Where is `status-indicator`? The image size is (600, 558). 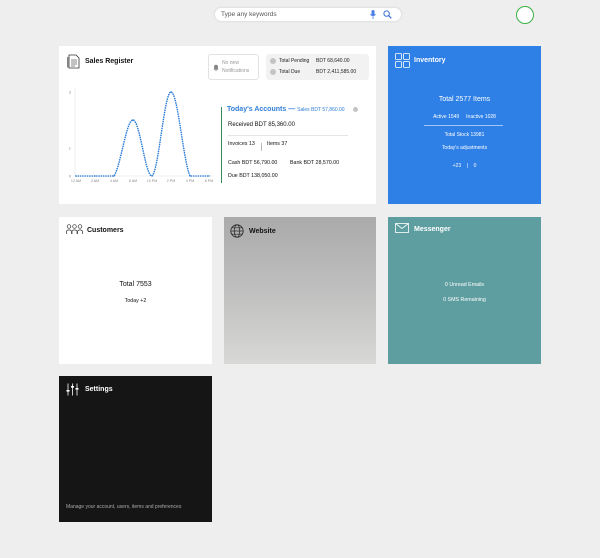
status-indicator is located at coordinates (525, 15).